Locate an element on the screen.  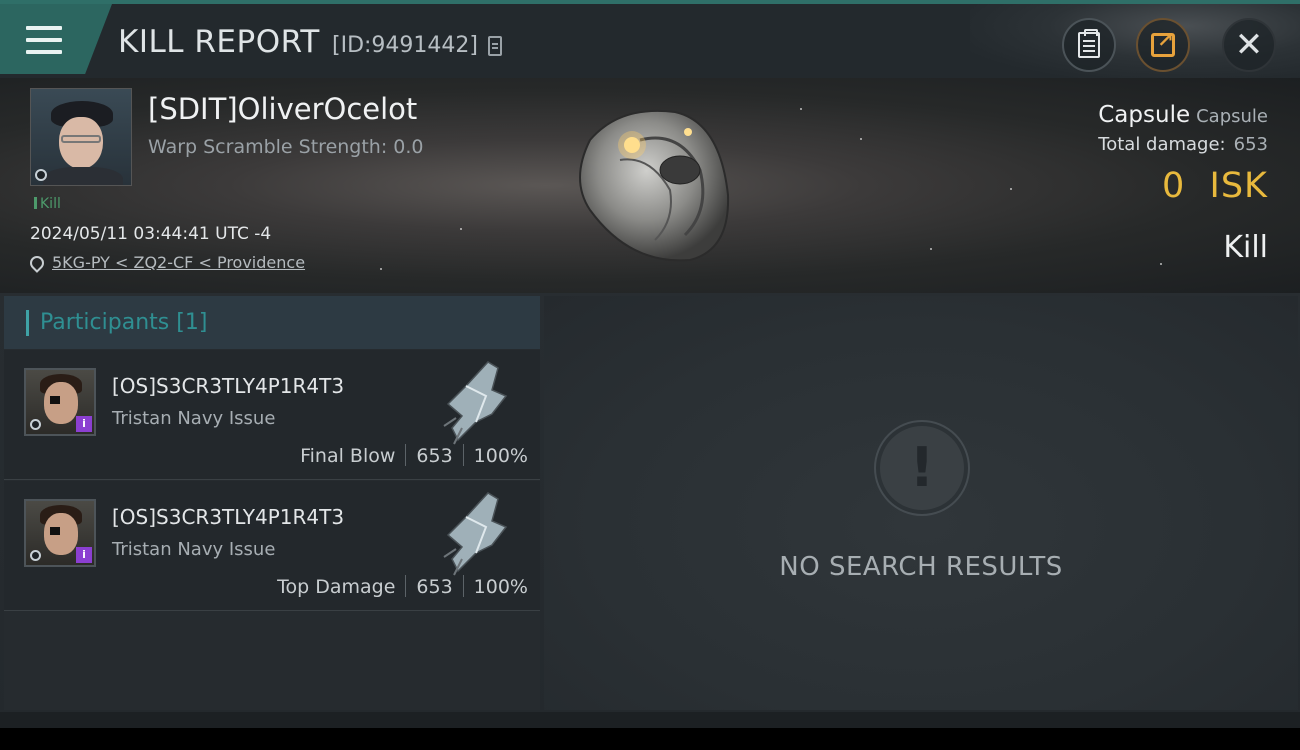
isk-amount: 0 is located at coordinates (1173, 186).